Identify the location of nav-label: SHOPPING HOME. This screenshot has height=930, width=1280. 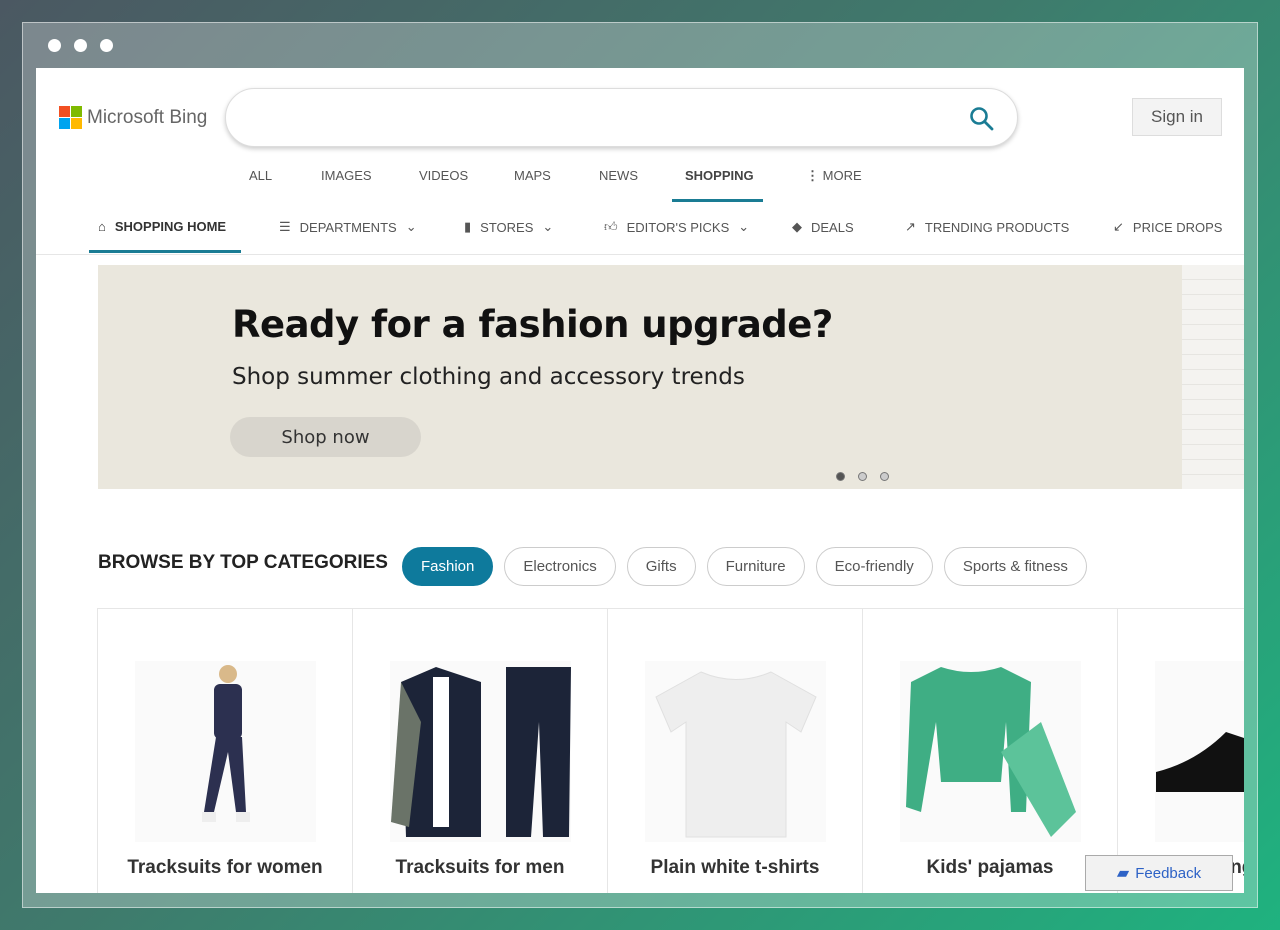
(170, 226).